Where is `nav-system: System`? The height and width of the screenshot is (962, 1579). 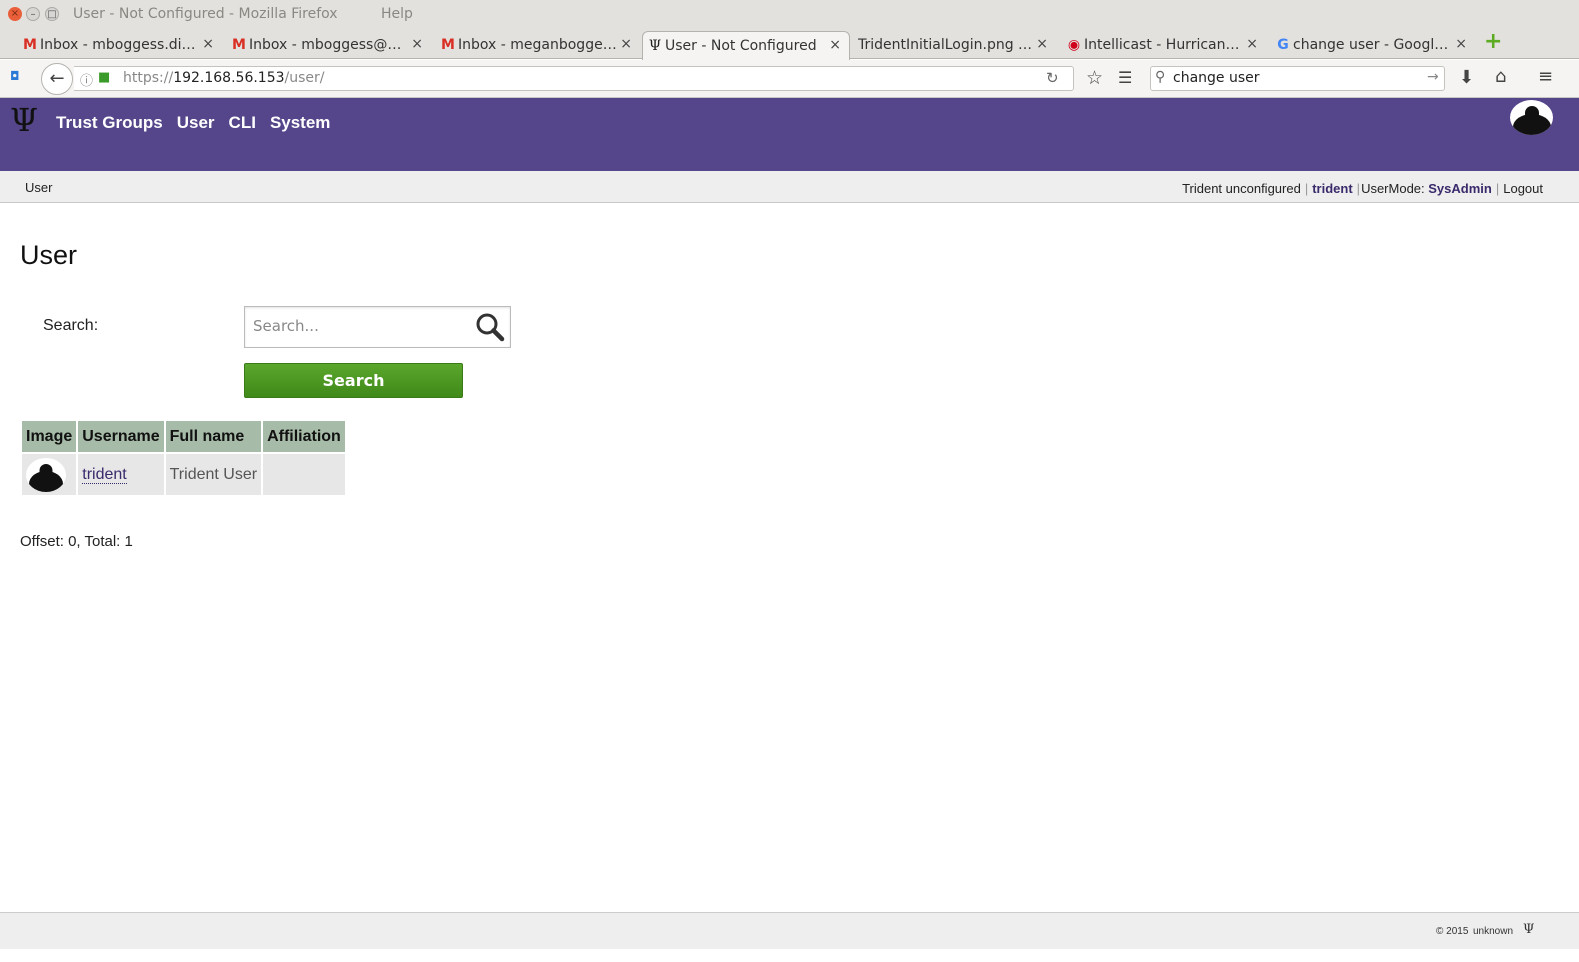 nav-system: System is located at coordinates (300, 123).